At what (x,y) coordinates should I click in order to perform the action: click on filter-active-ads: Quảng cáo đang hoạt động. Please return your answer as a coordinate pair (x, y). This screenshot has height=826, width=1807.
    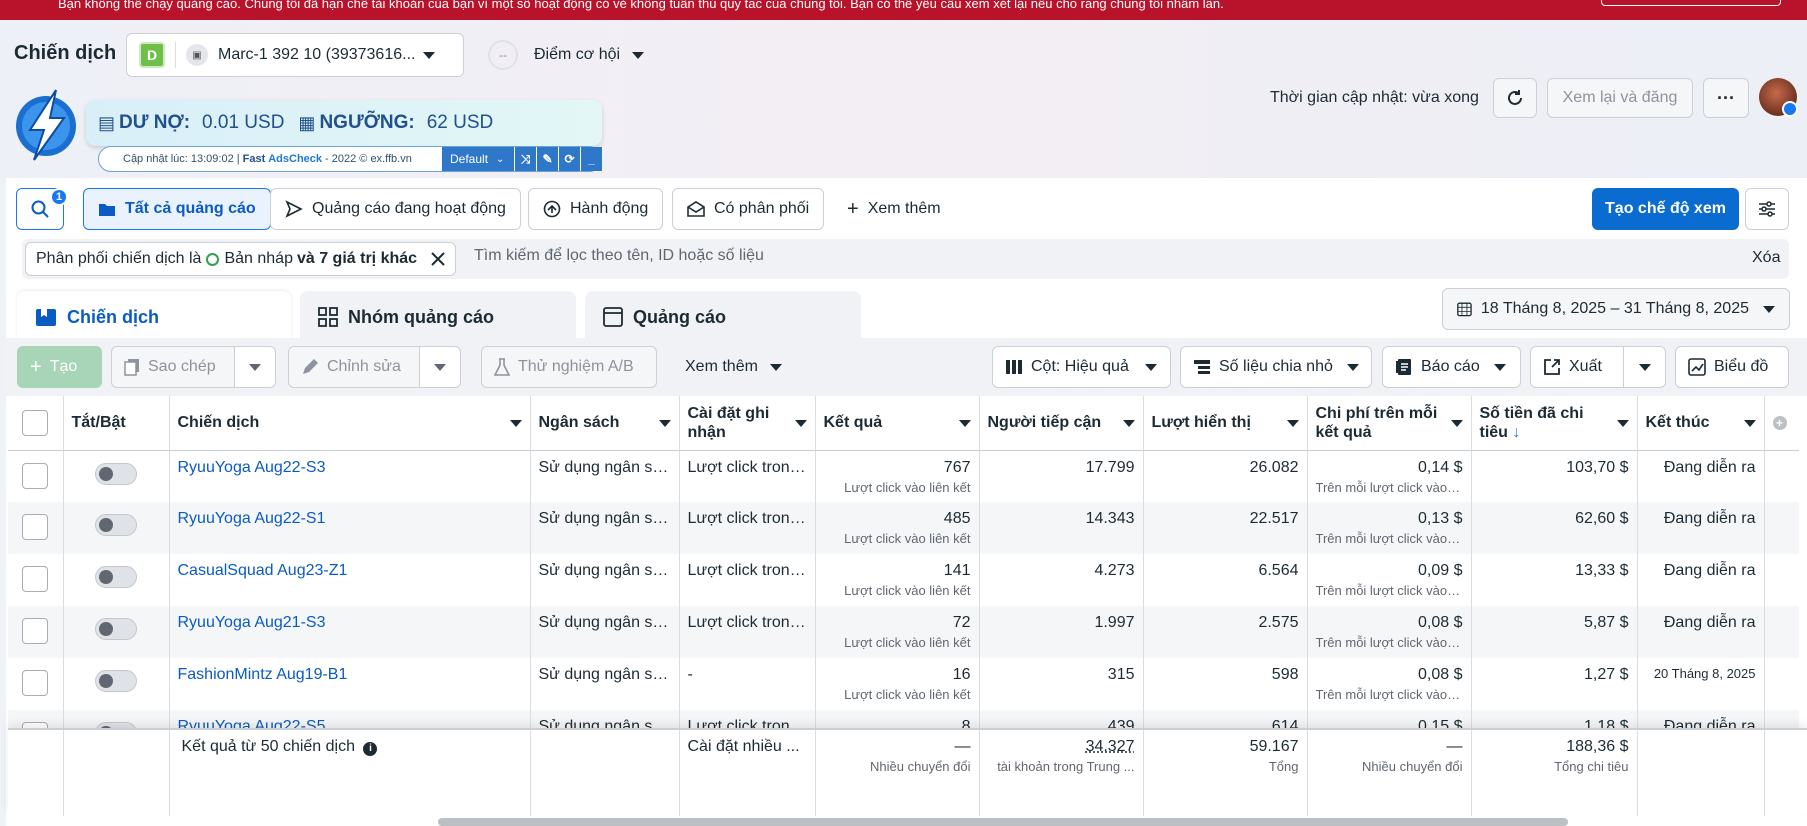
    Looking at the image, I should click on (395, 209).